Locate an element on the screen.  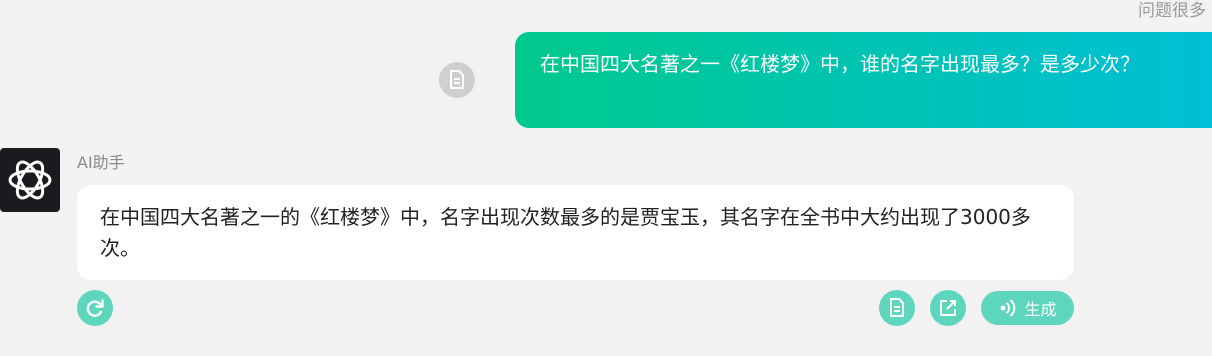
assistant-avatar is located at coordinates (30, 180).